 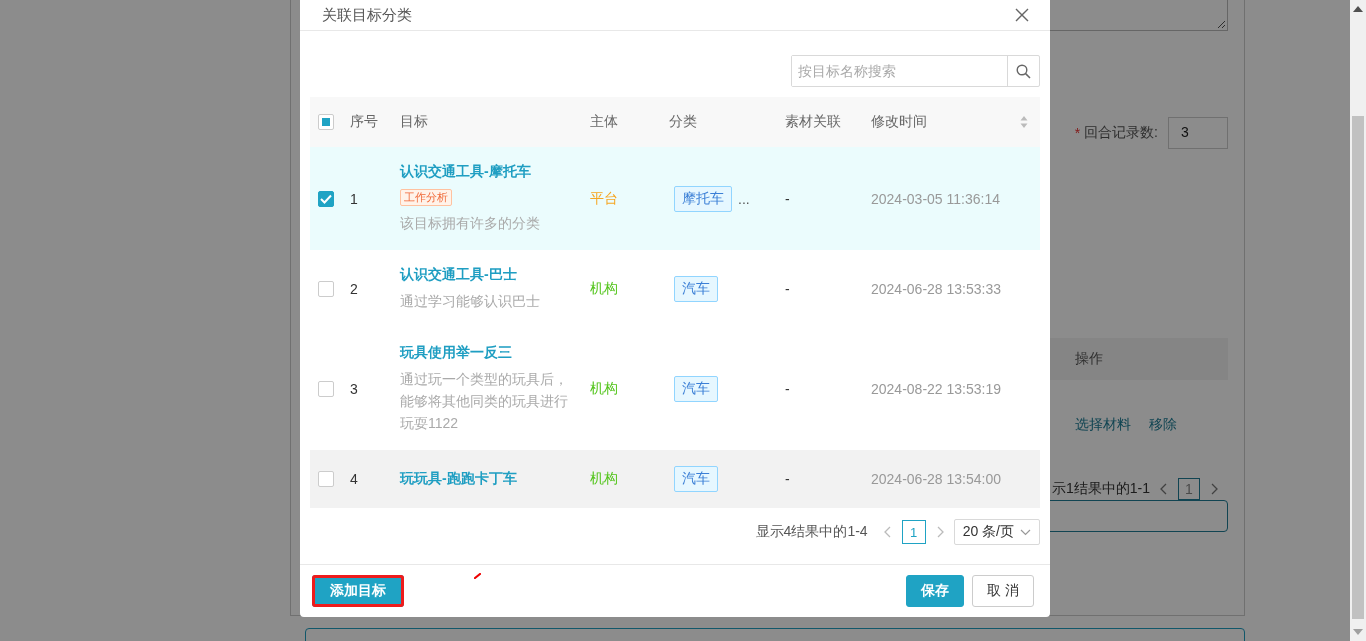 I want to click on table-row: 4 玩玩具-跑跑卡丁车 机构 汽车 - 2024-06-28 13:54:00, so click(x=675, y=479).